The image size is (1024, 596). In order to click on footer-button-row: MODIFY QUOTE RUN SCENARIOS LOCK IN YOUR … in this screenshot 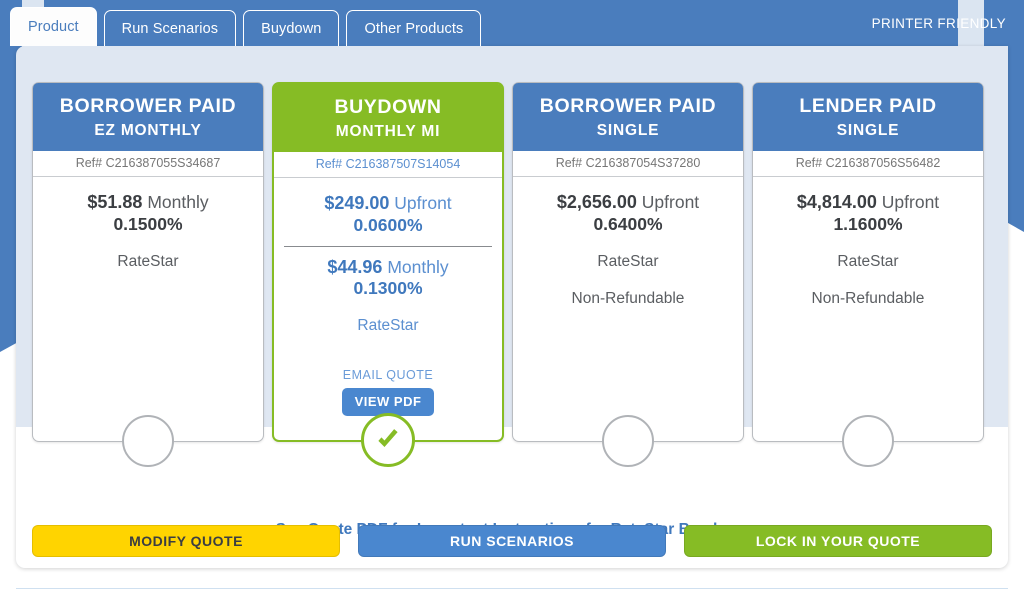, I will do `click(512, 541)`.